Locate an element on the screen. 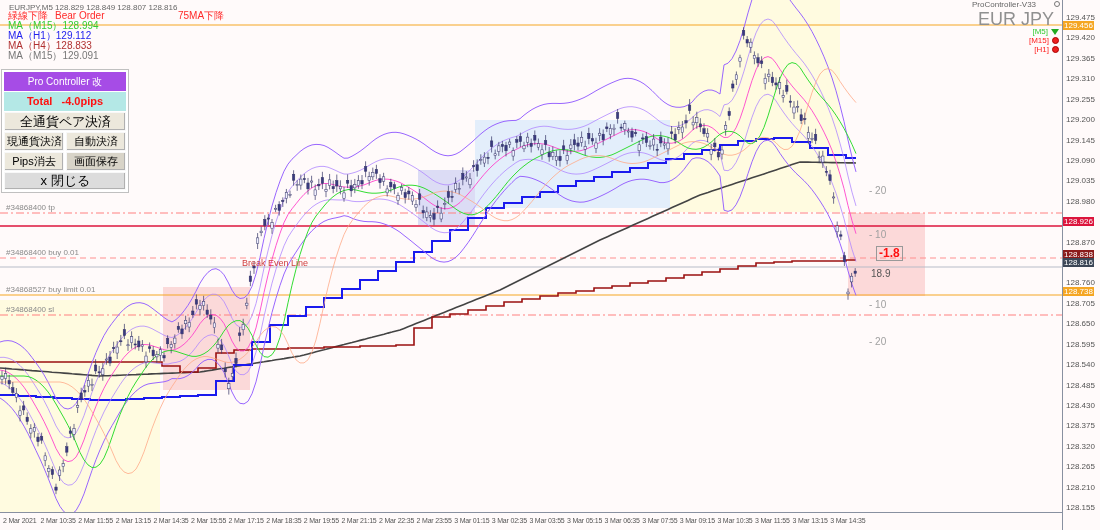 The image size is (1100, 530). profit-label: -1.8 is located at coordinates (889, 253).